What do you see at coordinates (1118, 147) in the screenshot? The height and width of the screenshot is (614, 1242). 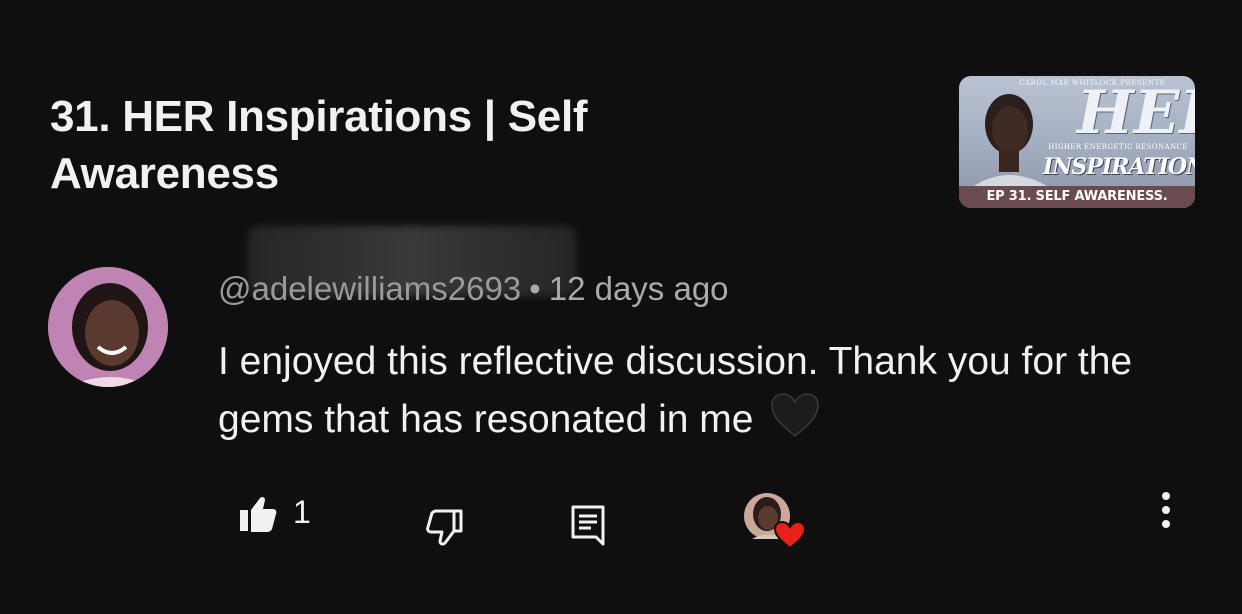 I see `thumbnail-subtitle: Higher Energetic Resonance` at bounding box center [1118, 147].